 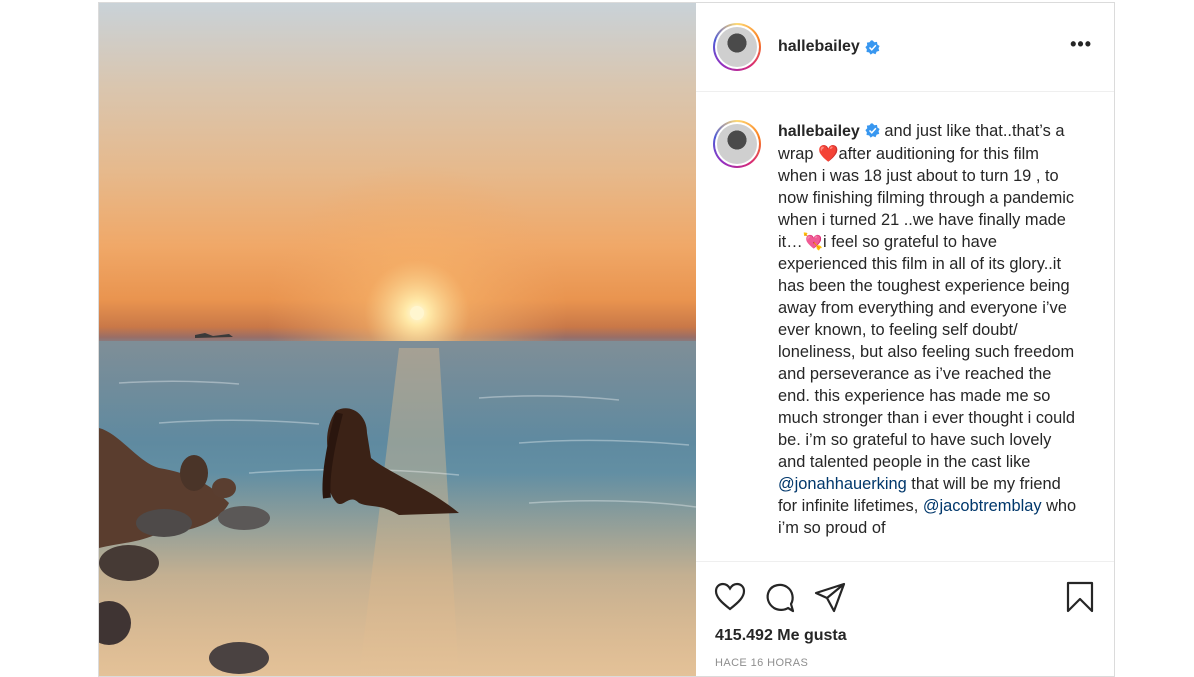 I want to click on mention-link: @jonahhauerking, so click(x=842, y=484).